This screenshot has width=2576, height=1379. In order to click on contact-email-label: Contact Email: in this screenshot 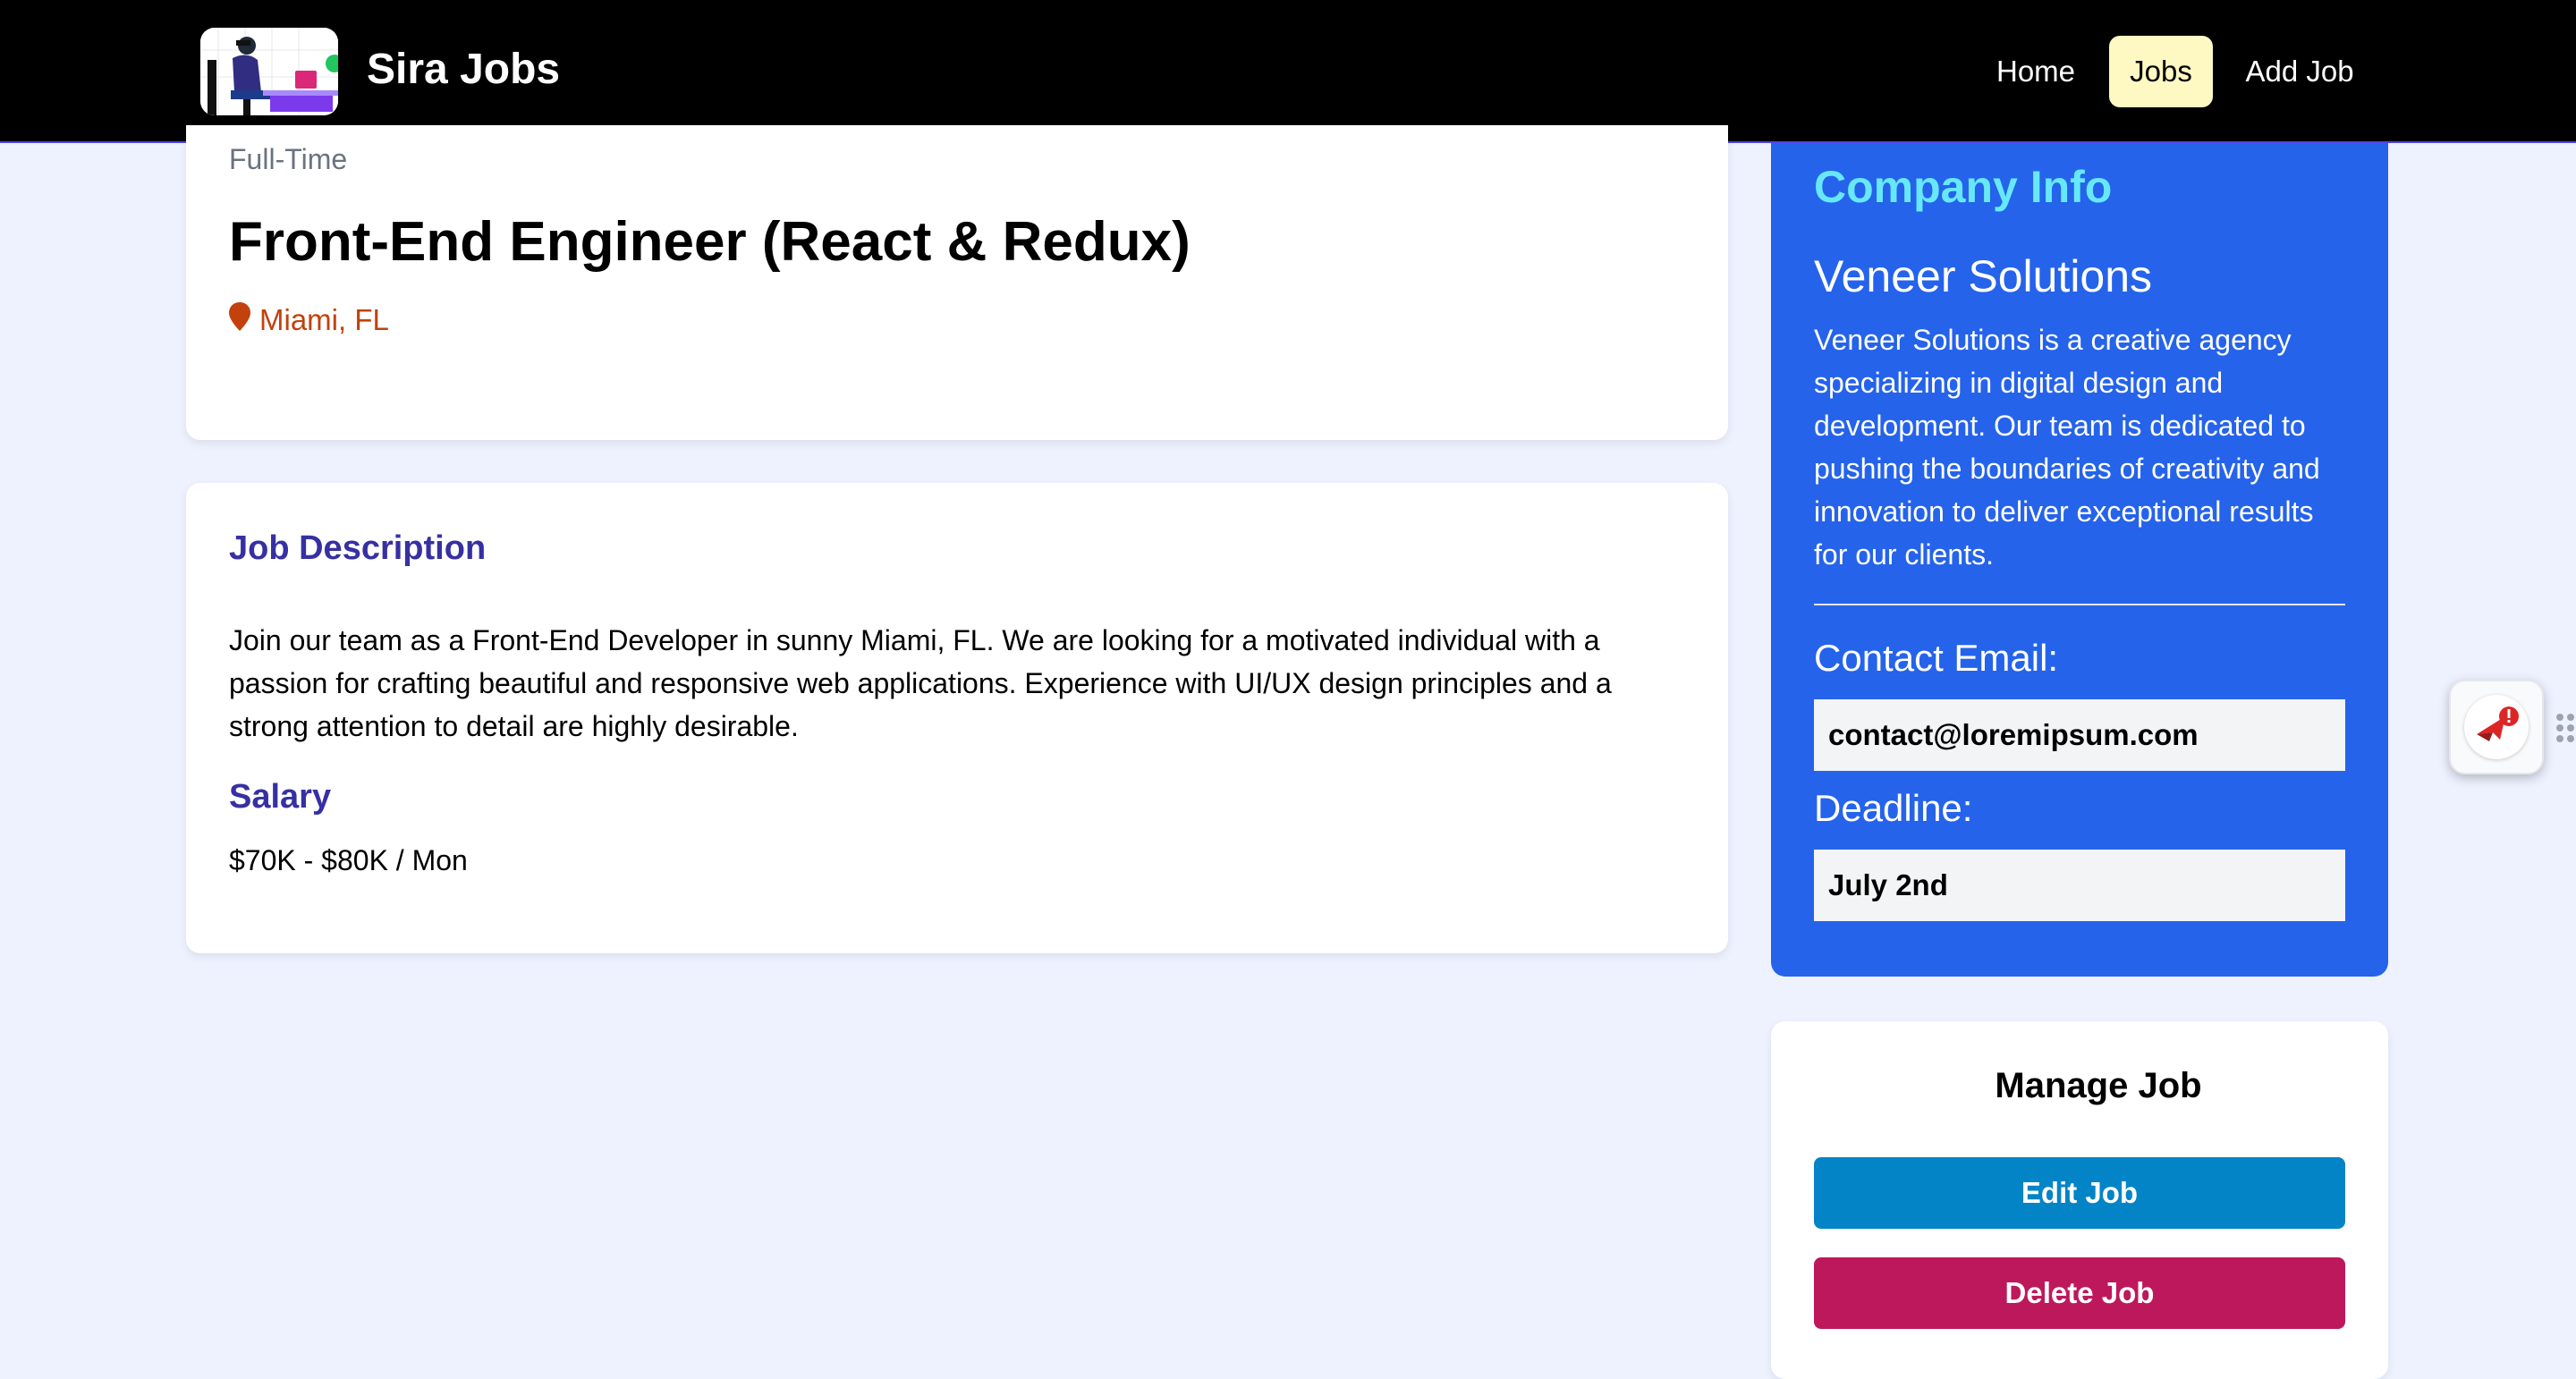, I will do `click(1936, 658)`.